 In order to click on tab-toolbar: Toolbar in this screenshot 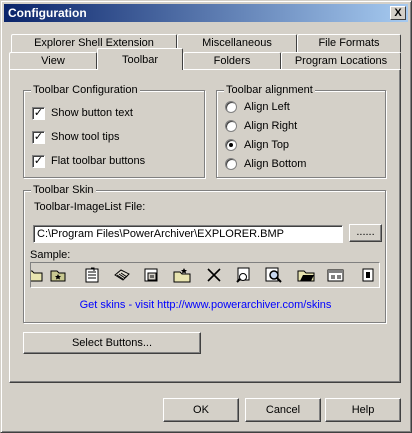, I will do `click(140, 59)`.